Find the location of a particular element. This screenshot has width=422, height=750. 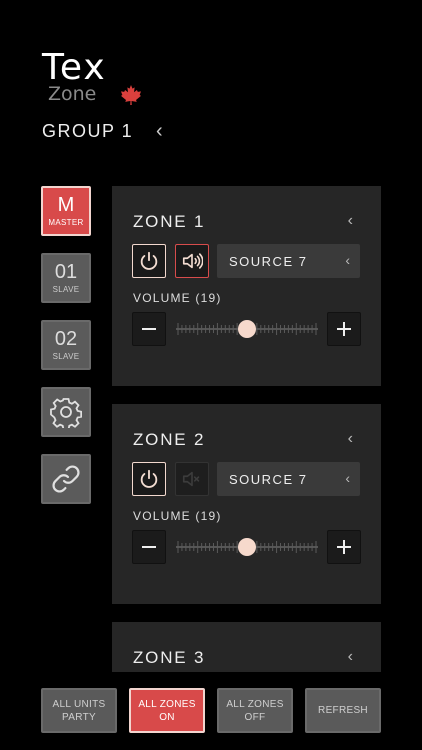

refresh-button: REFRESH is located at coordinates (343, 710).